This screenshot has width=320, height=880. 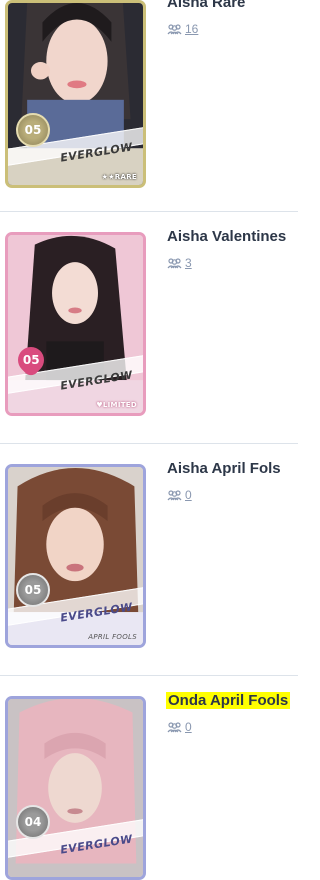 What do you see at coordinates (119, 177) in the screenshot?
I see `rarity-label: ★★RARE` at bounding box center [119, 177].